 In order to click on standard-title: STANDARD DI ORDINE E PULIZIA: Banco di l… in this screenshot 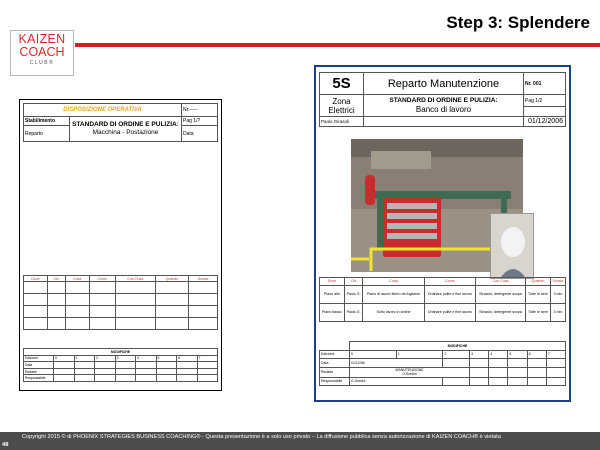, I will do `click(443, 105)`.